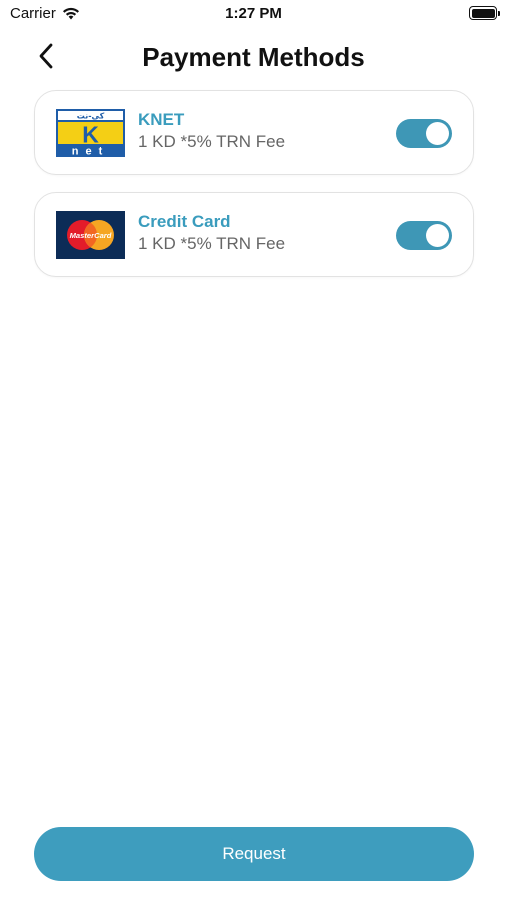 This screenshot has width=507, height=900. I want to click on credit-card-toggle, so click(424, 235).